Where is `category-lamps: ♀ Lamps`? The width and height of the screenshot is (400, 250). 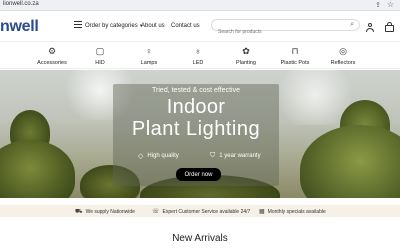
category-lamps: ♀ Lamps is located at coordinates (149, 55).